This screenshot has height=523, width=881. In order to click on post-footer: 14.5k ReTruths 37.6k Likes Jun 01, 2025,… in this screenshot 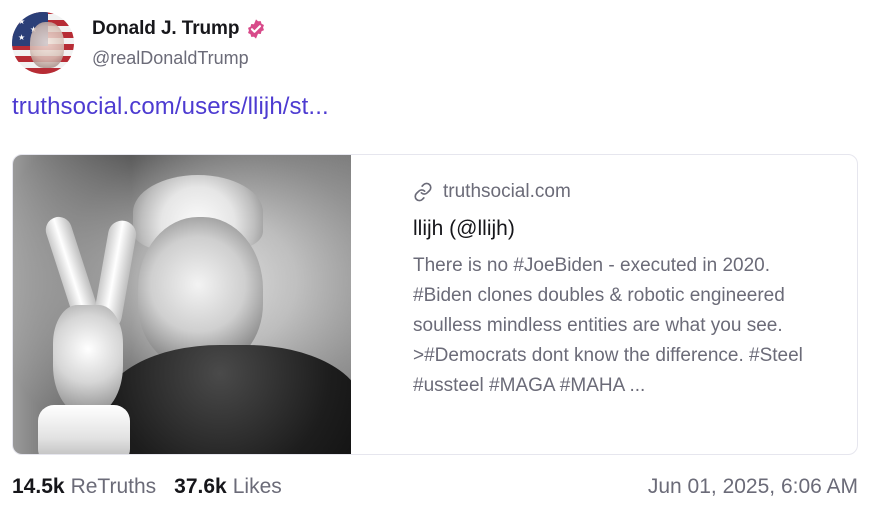, I will do `click(435, 487)`.